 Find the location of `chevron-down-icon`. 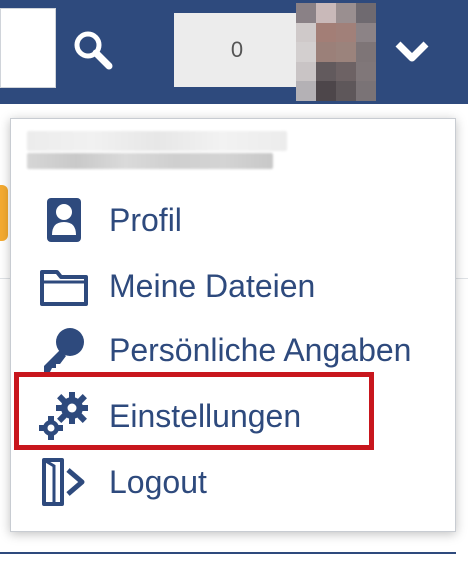

chevron-down-icon is located at coordinates (412, 51).